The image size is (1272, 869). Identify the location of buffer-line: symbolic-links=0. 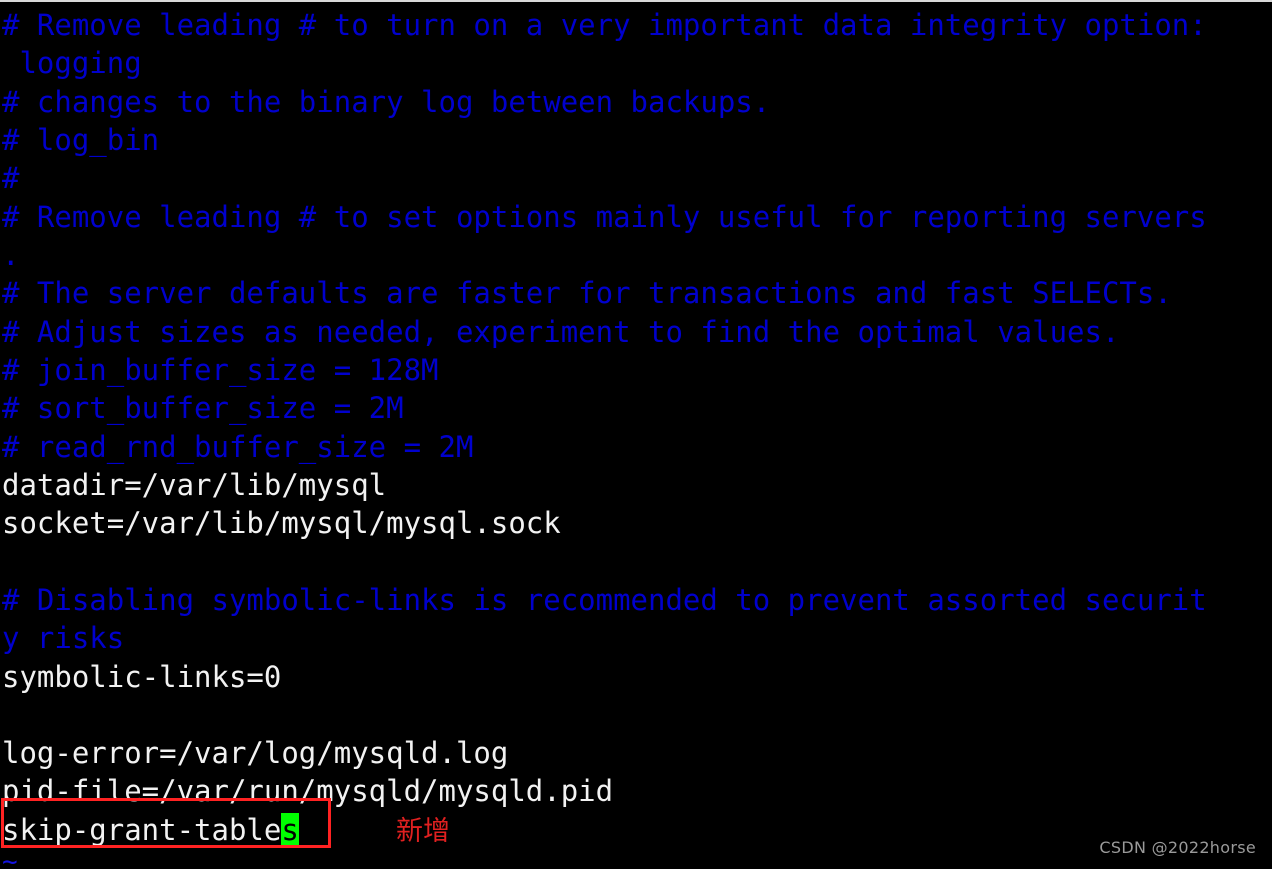
(142, 677).